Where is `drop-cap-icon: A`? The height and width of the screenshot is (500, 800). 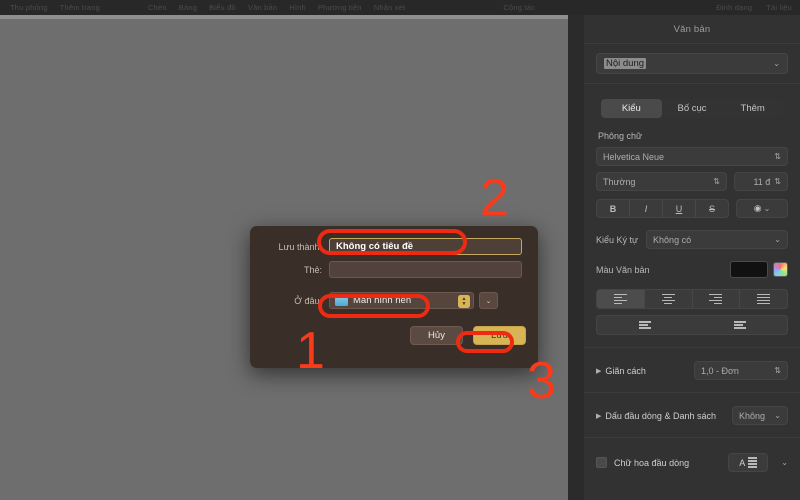 drop-cap-icon: A is located at coordinates (742, 462).